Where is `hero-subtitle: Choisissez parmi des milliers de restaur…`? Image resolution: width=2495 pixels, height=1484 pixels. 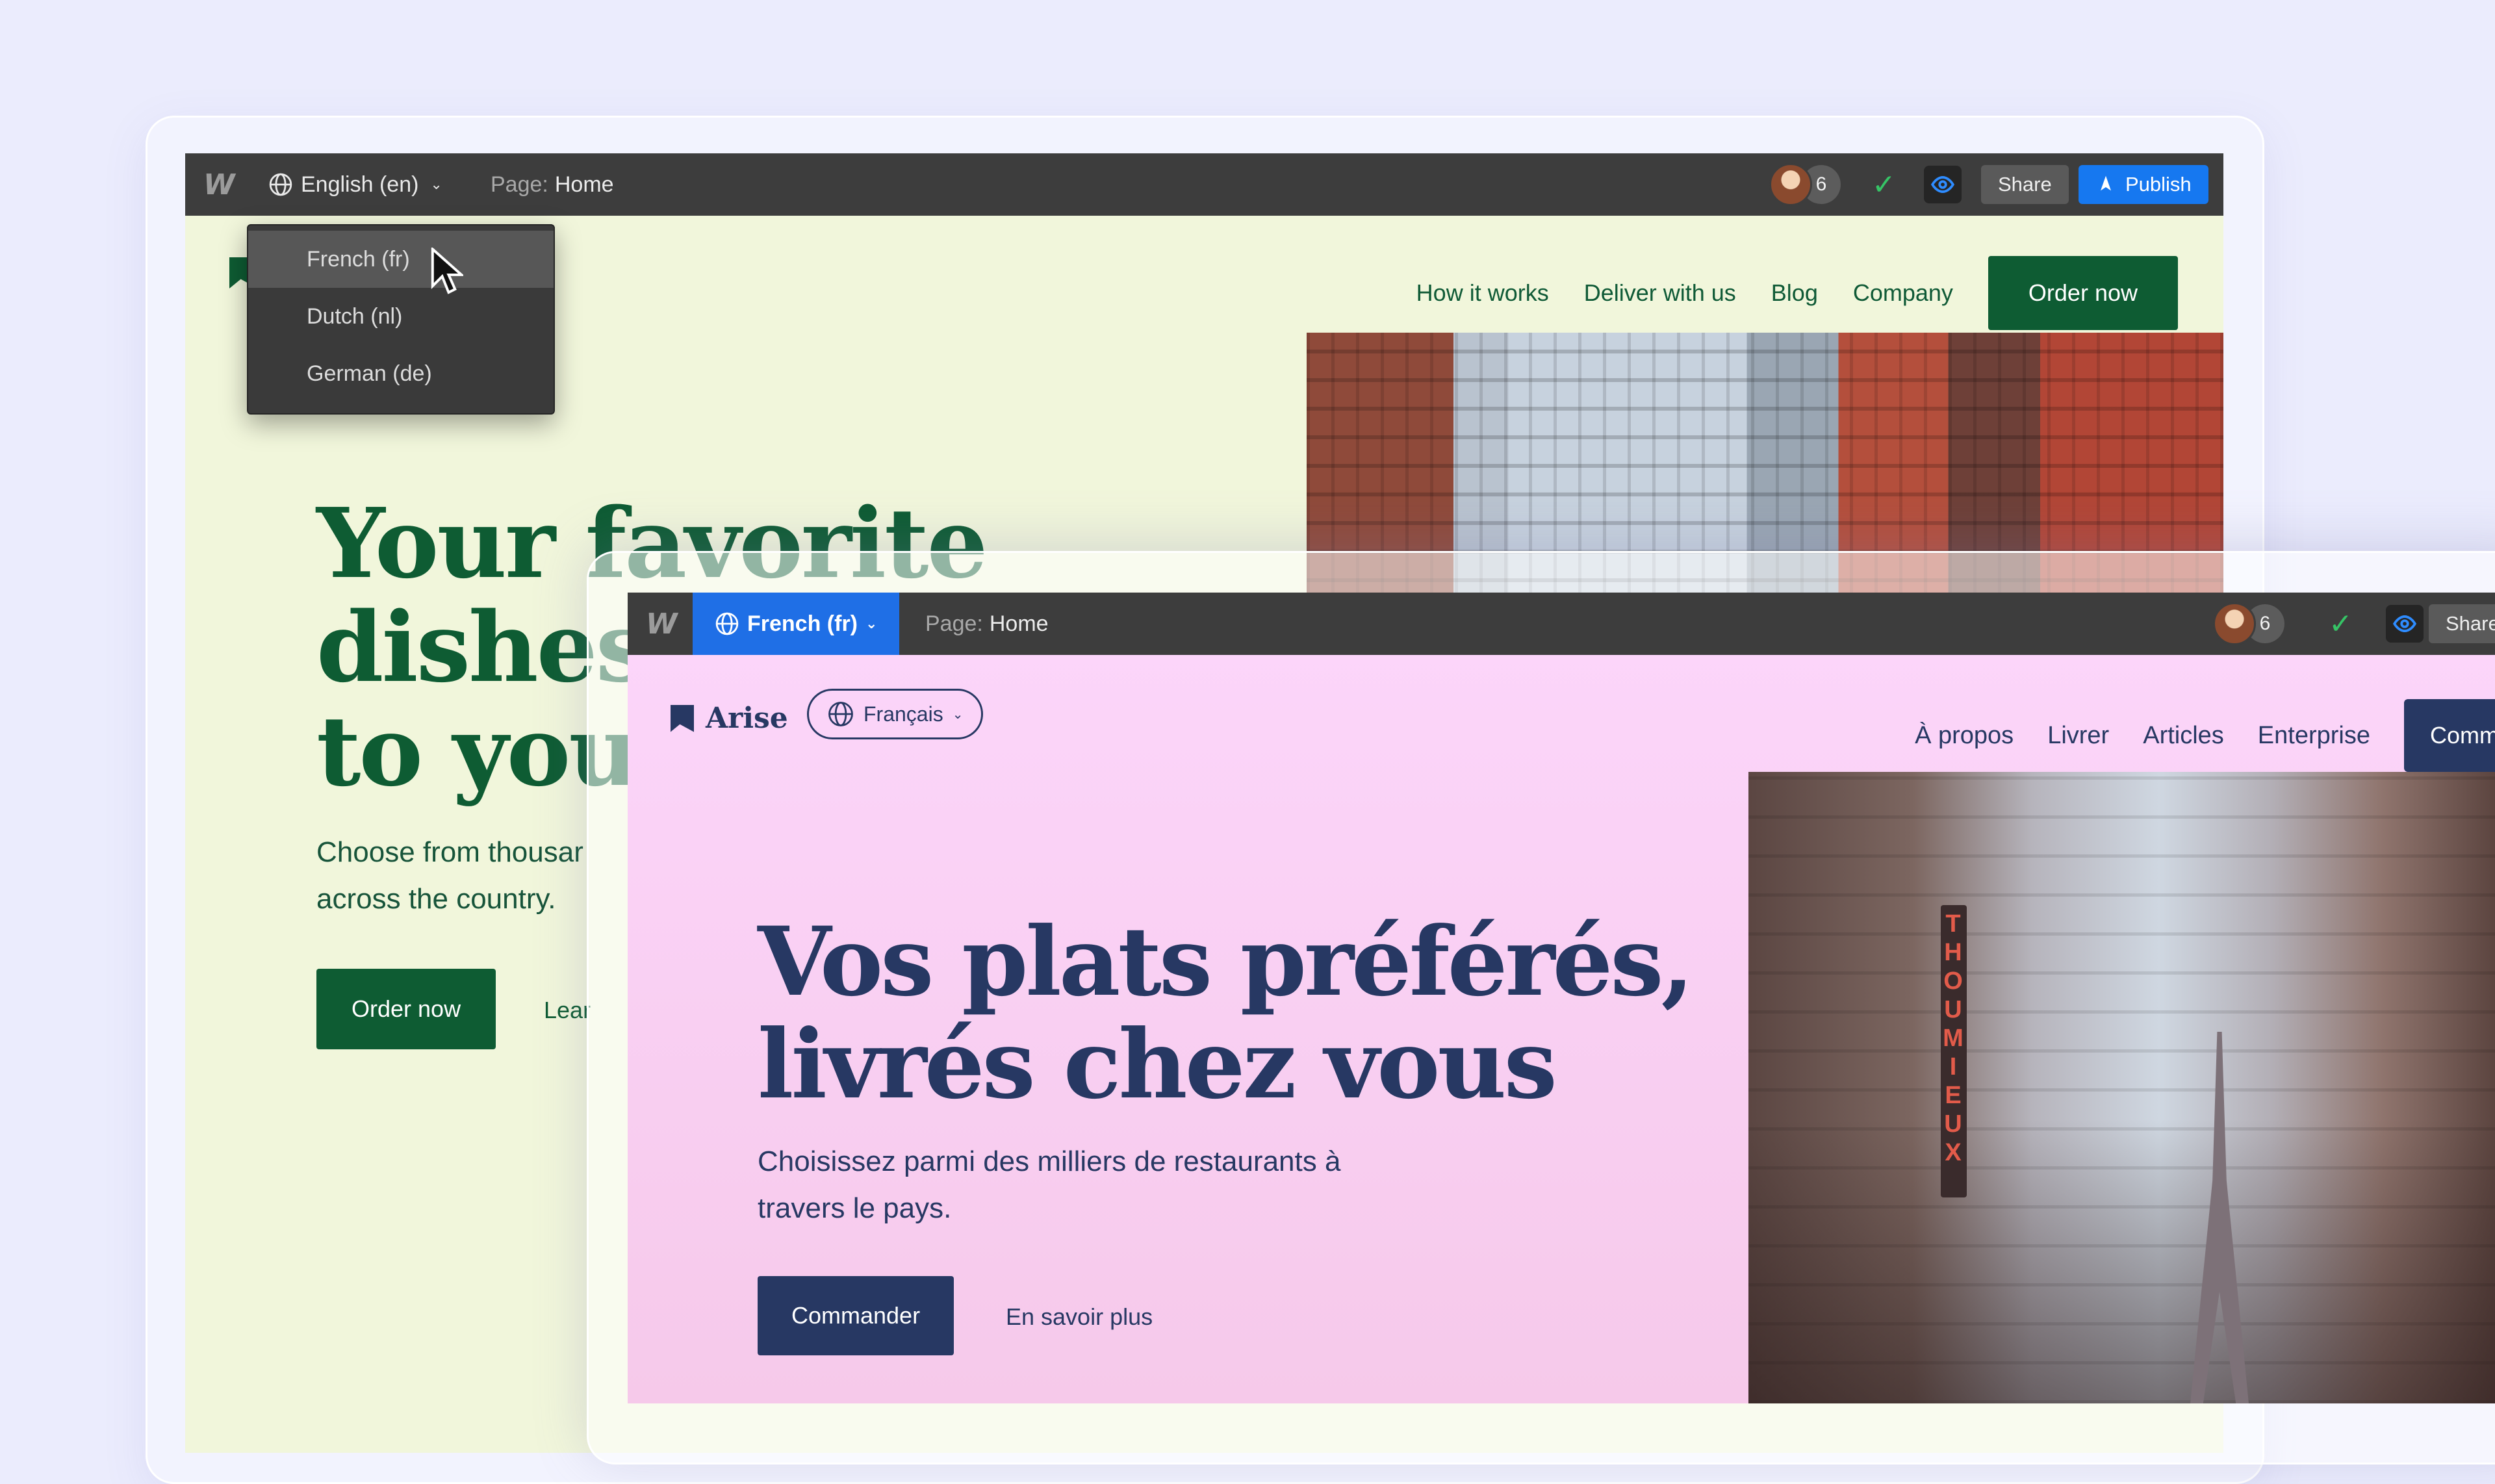 hero-subtitle: Choisissez parmi des milliers de restaur… is located at coordinates (1082, 1185).